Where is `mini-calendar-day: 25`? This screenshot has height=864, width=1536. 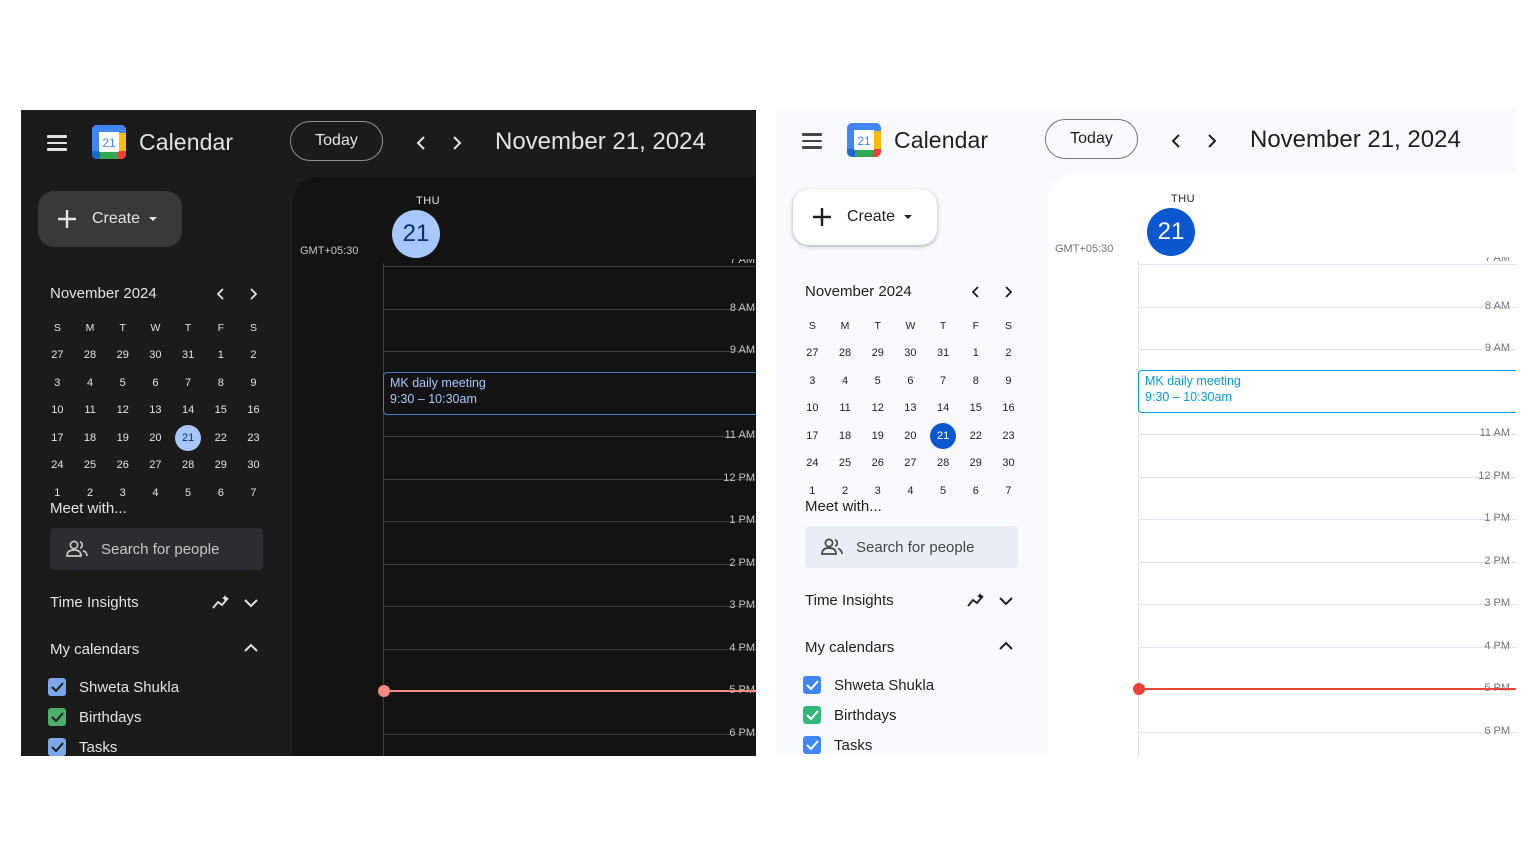 mini-calendar-day: 25 is located at coordinates (845, 463).